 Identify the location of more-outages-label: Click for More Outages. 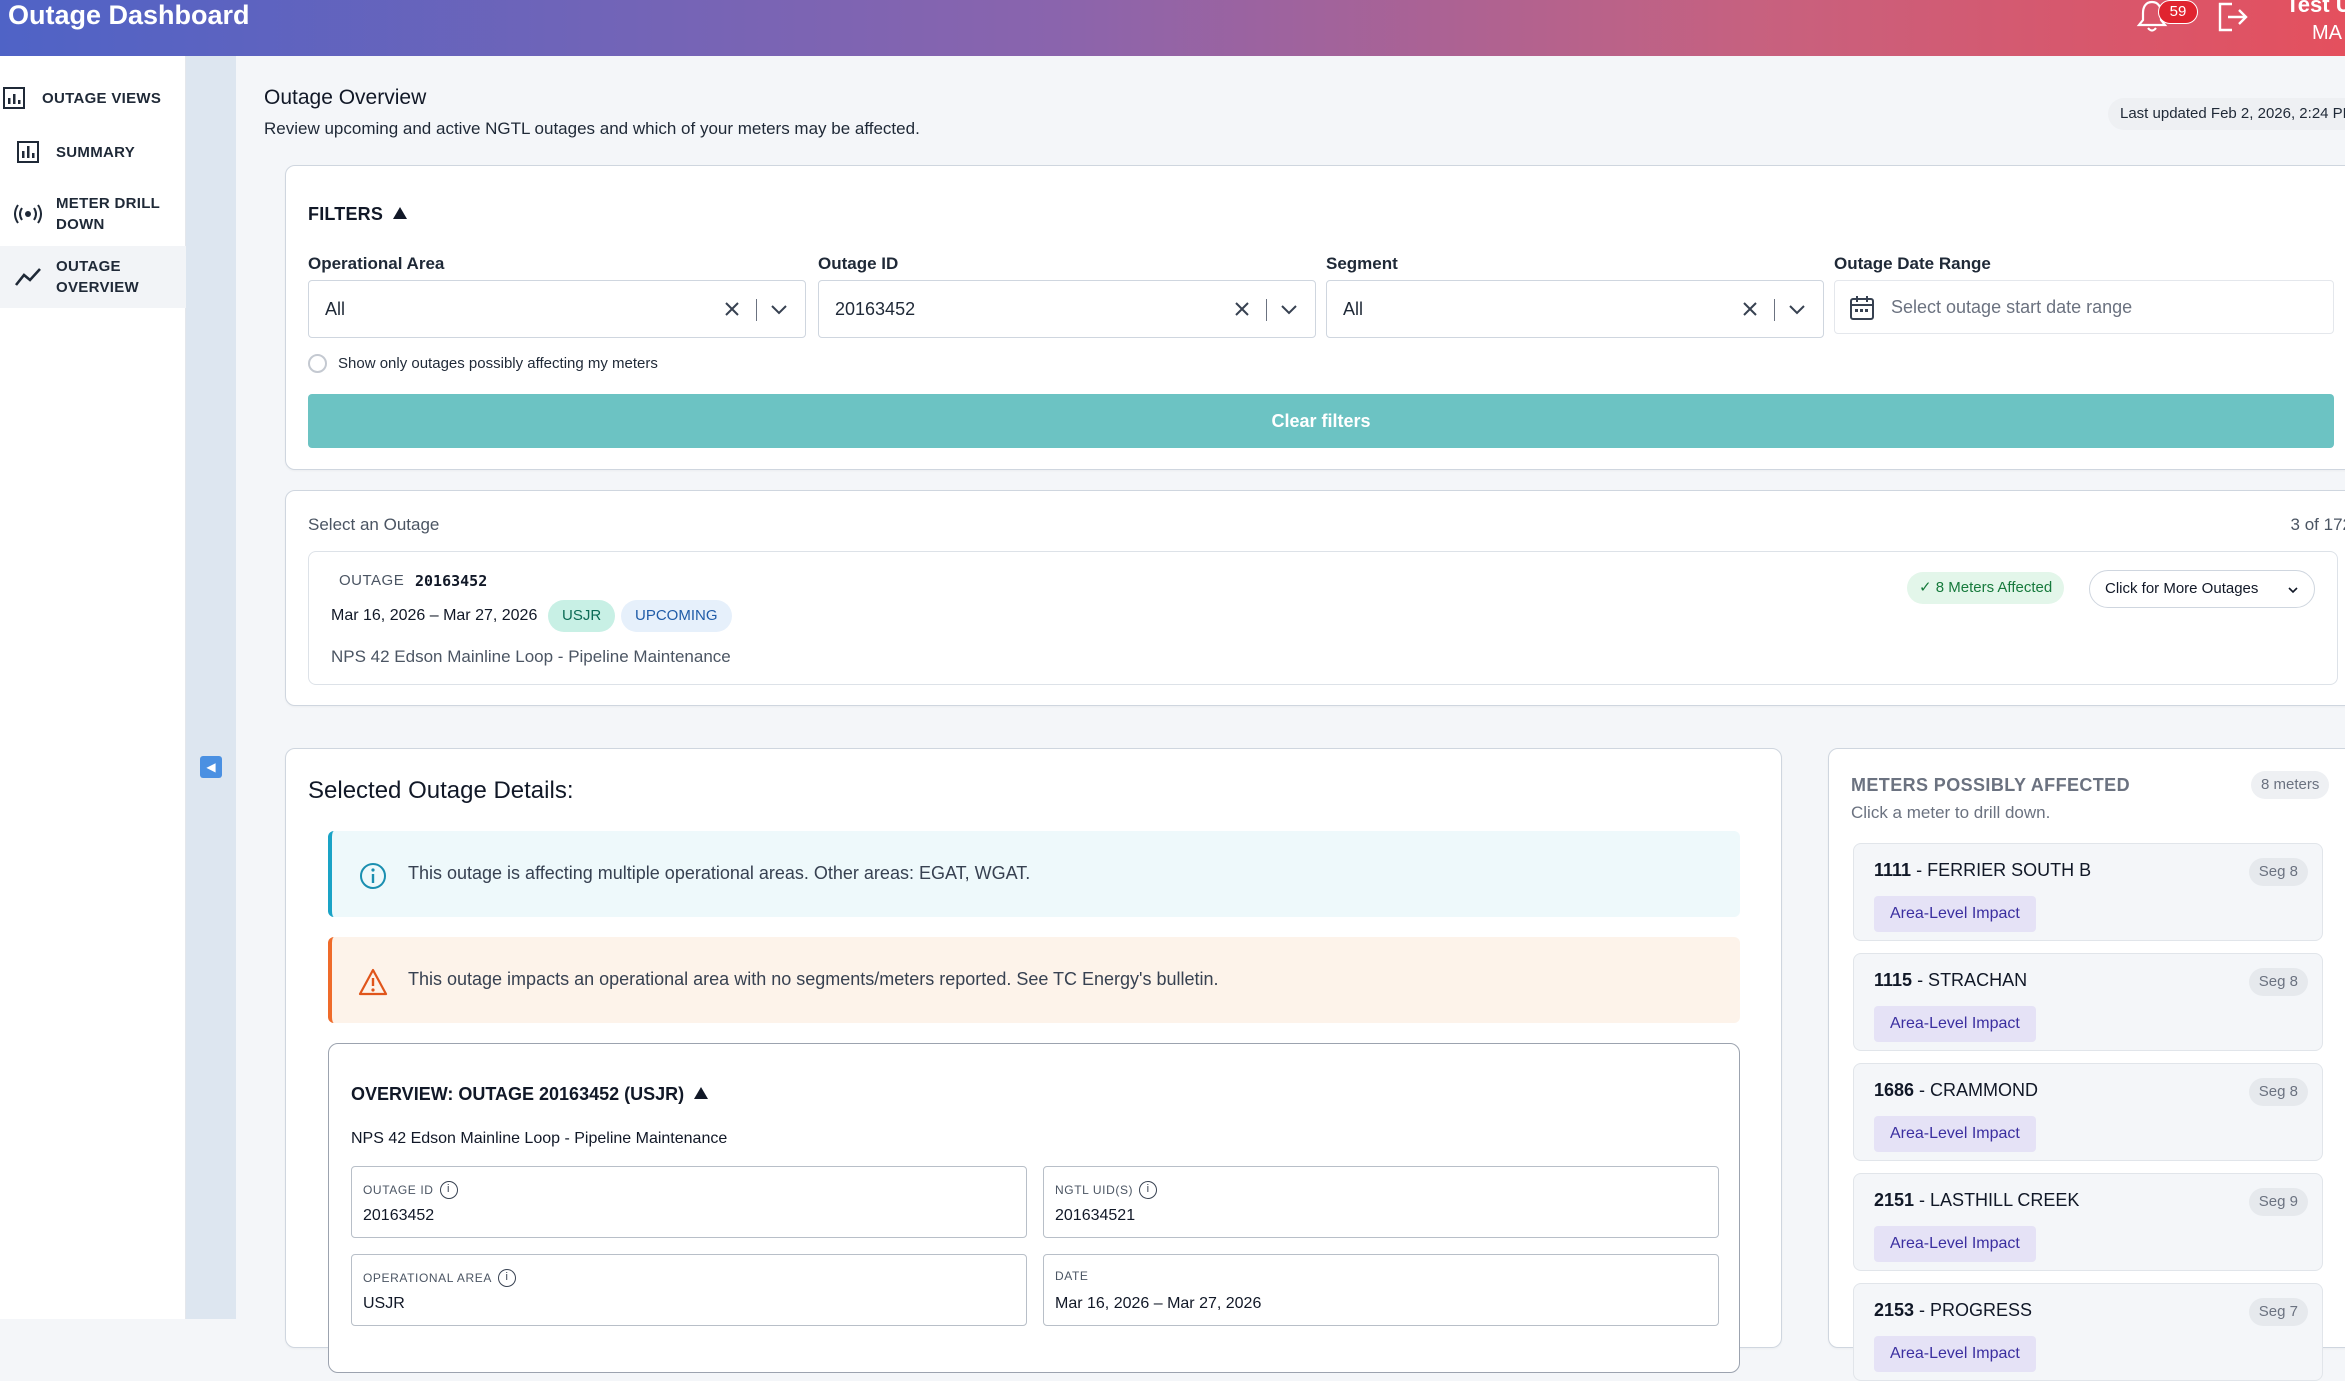
(2182, 588).